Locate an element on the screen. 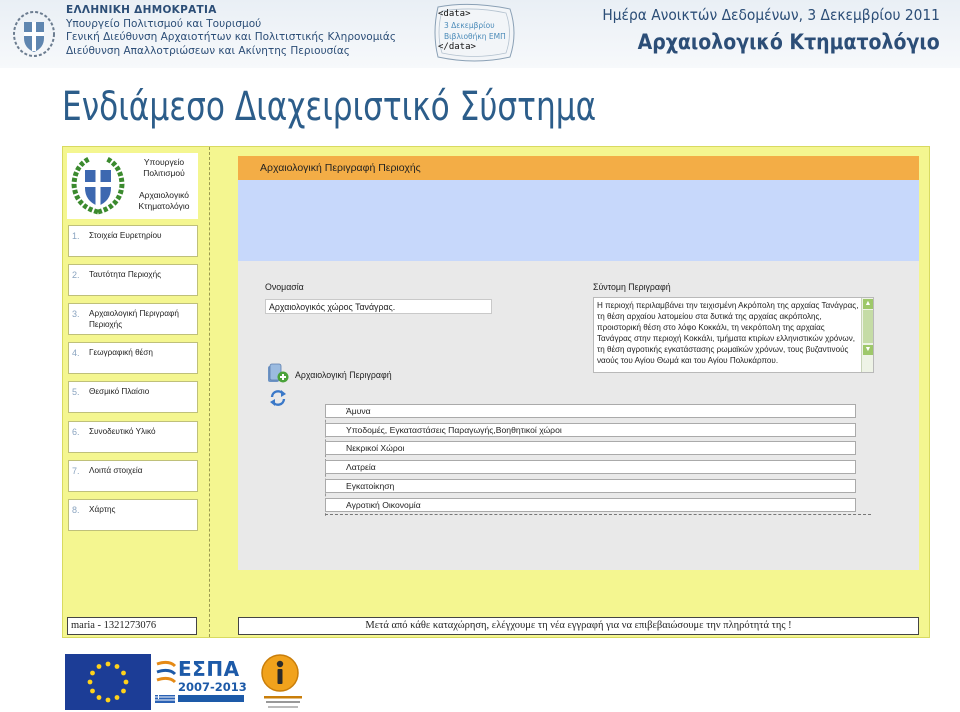  data-logo-library: Βιβλιοθήκη ΕΜΠ is located at coordinates (475, 36).